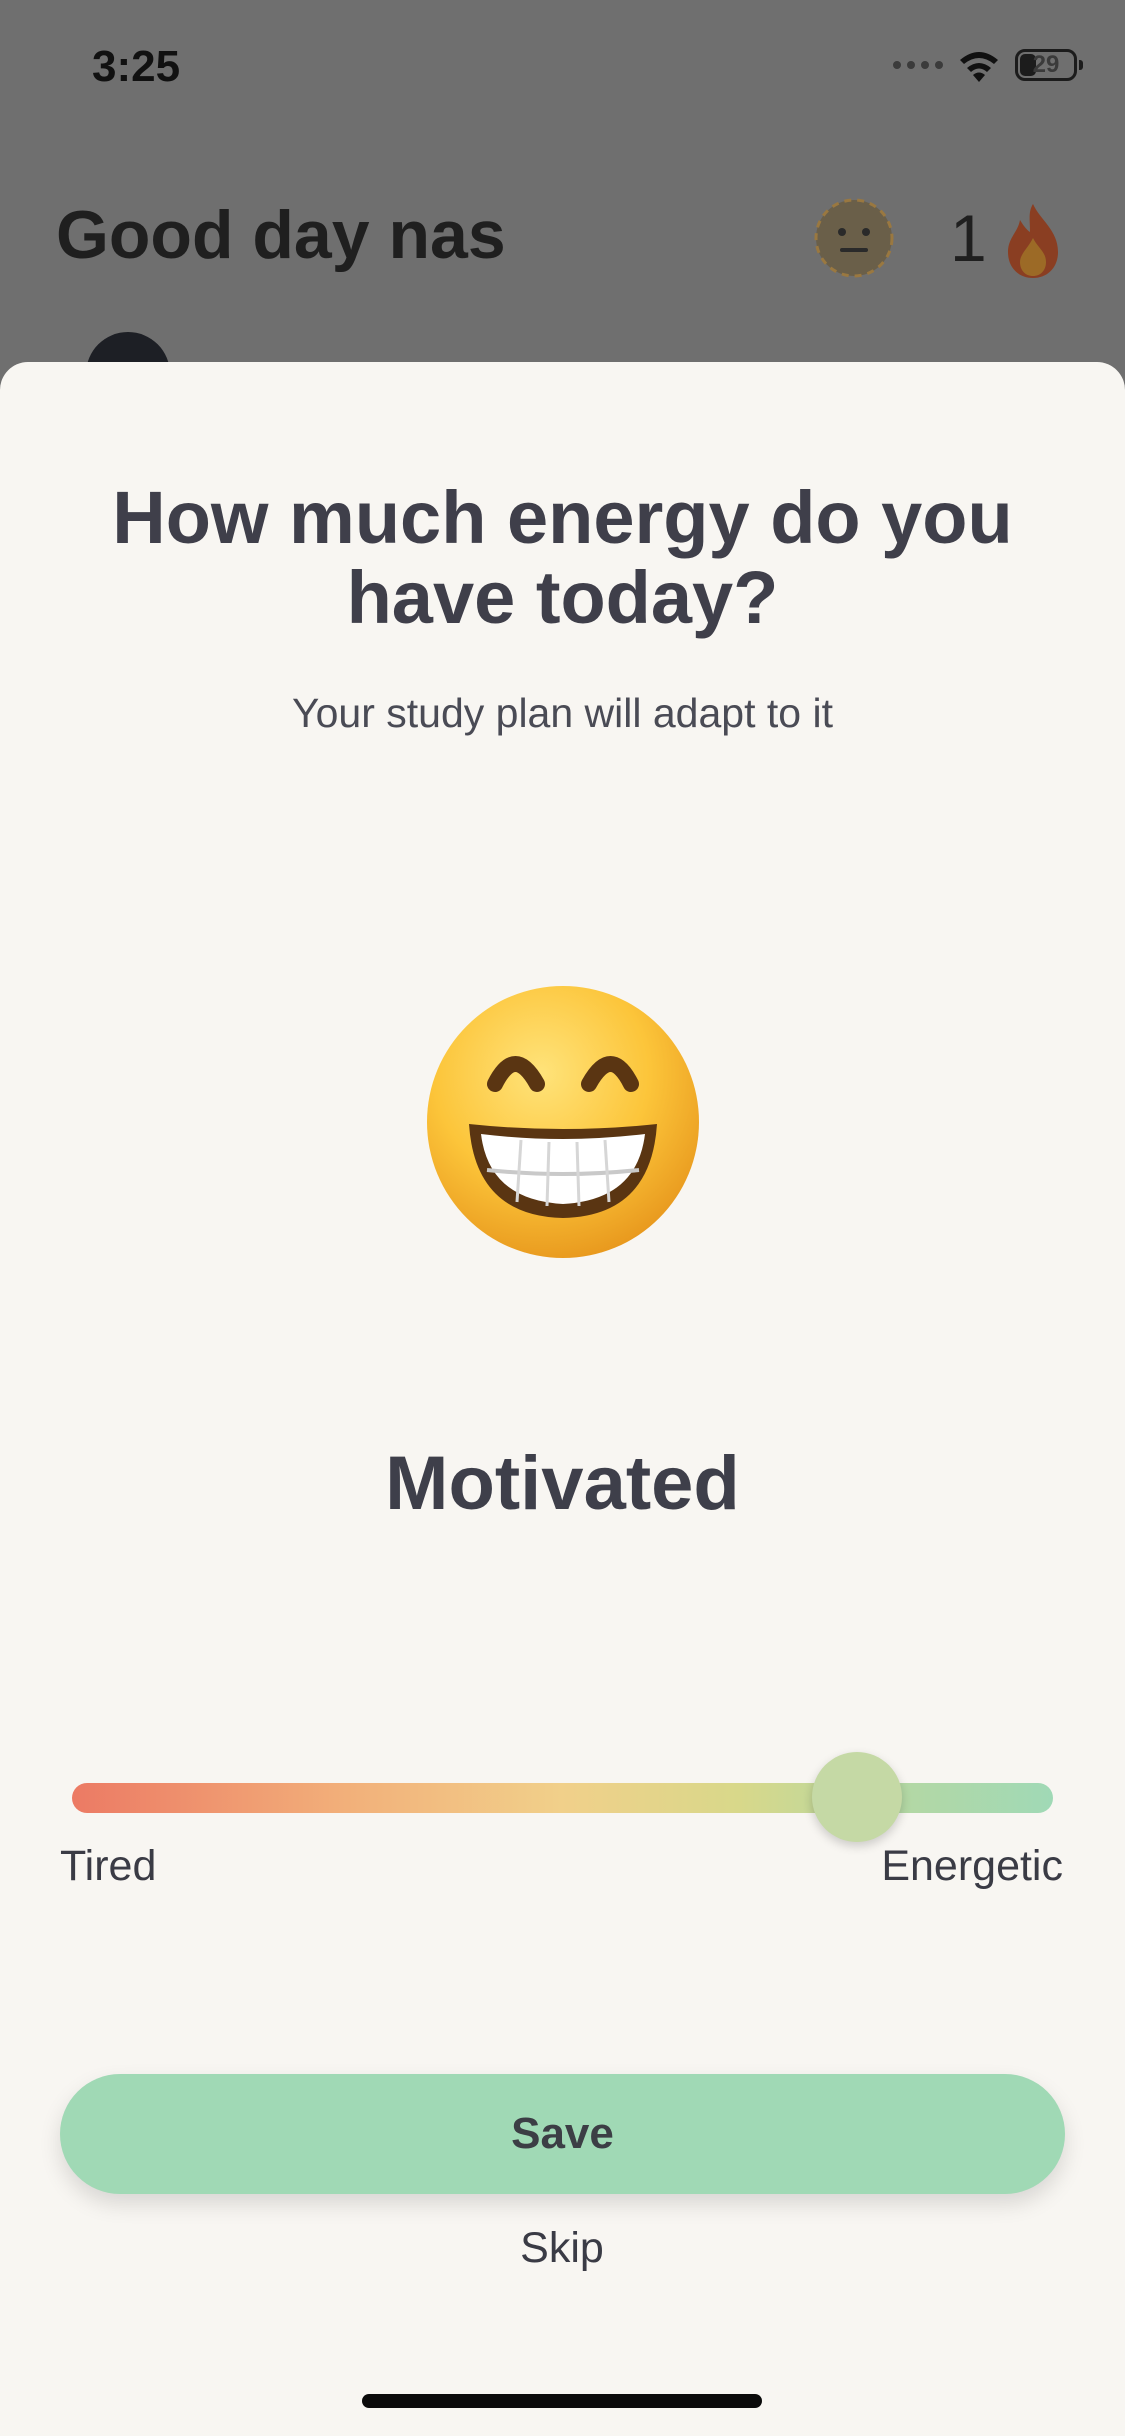  Describe the element at coordinates (562, 2401) in the screenshot. I see `home-indicator` at that location.